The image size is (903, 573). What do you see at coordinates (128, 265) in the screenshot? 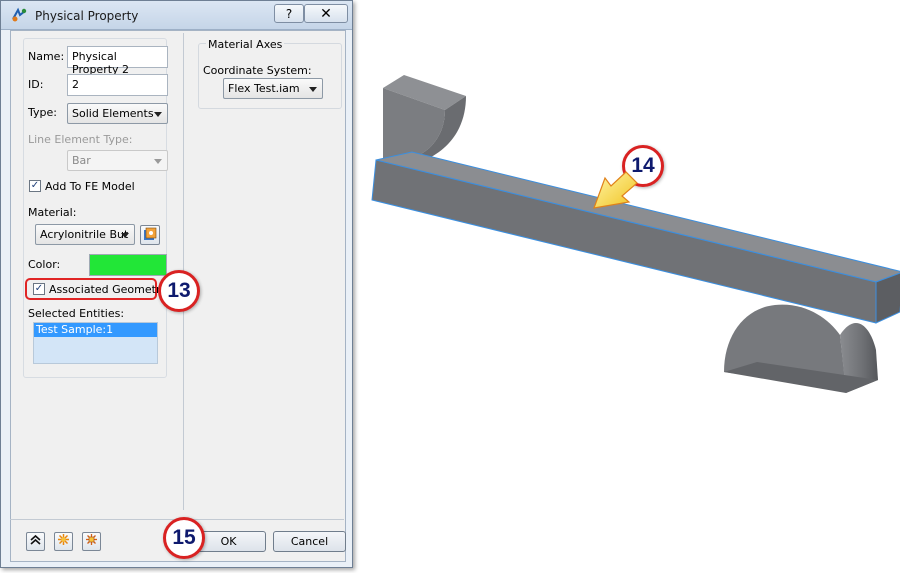
I see `color-swatch` at bounding box center [128, 265].